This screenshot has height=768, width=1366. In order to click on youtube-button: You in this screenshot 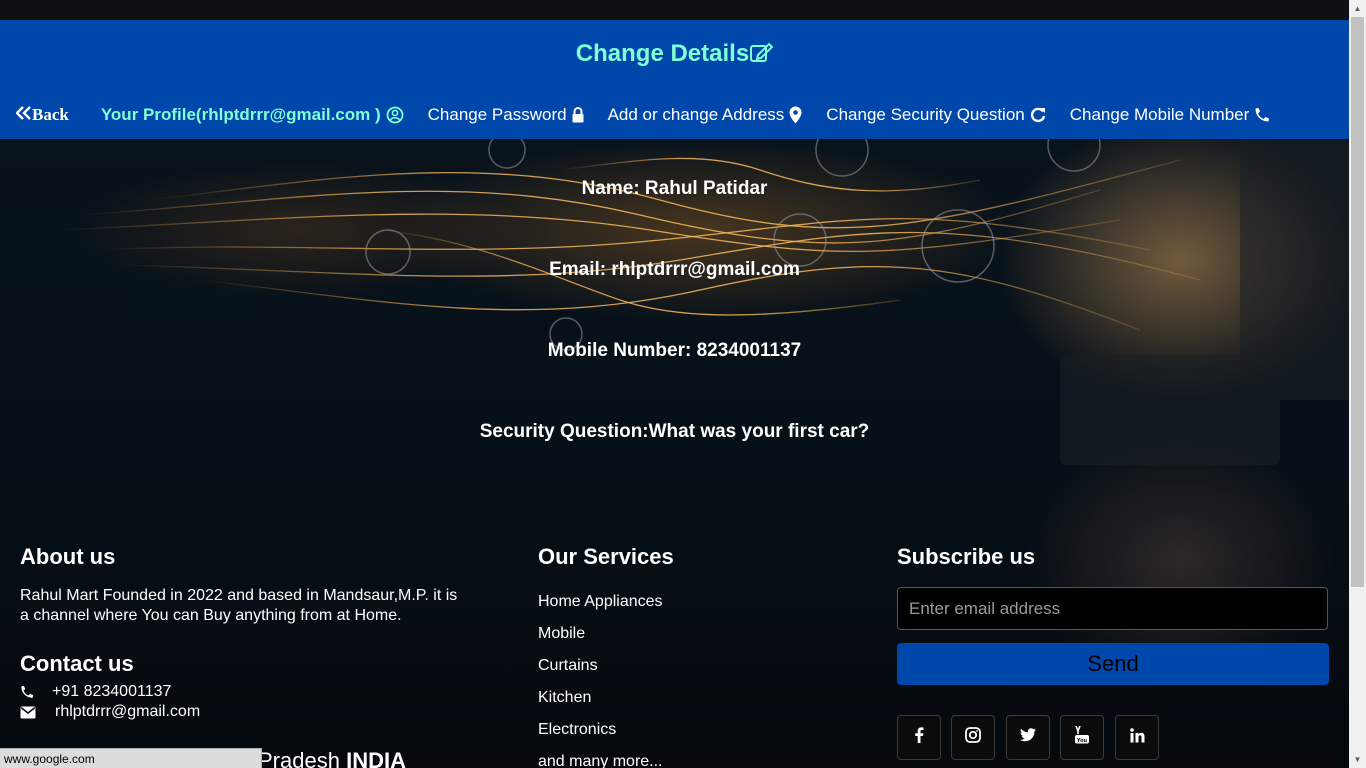, I will do `click(1082, 737)`.